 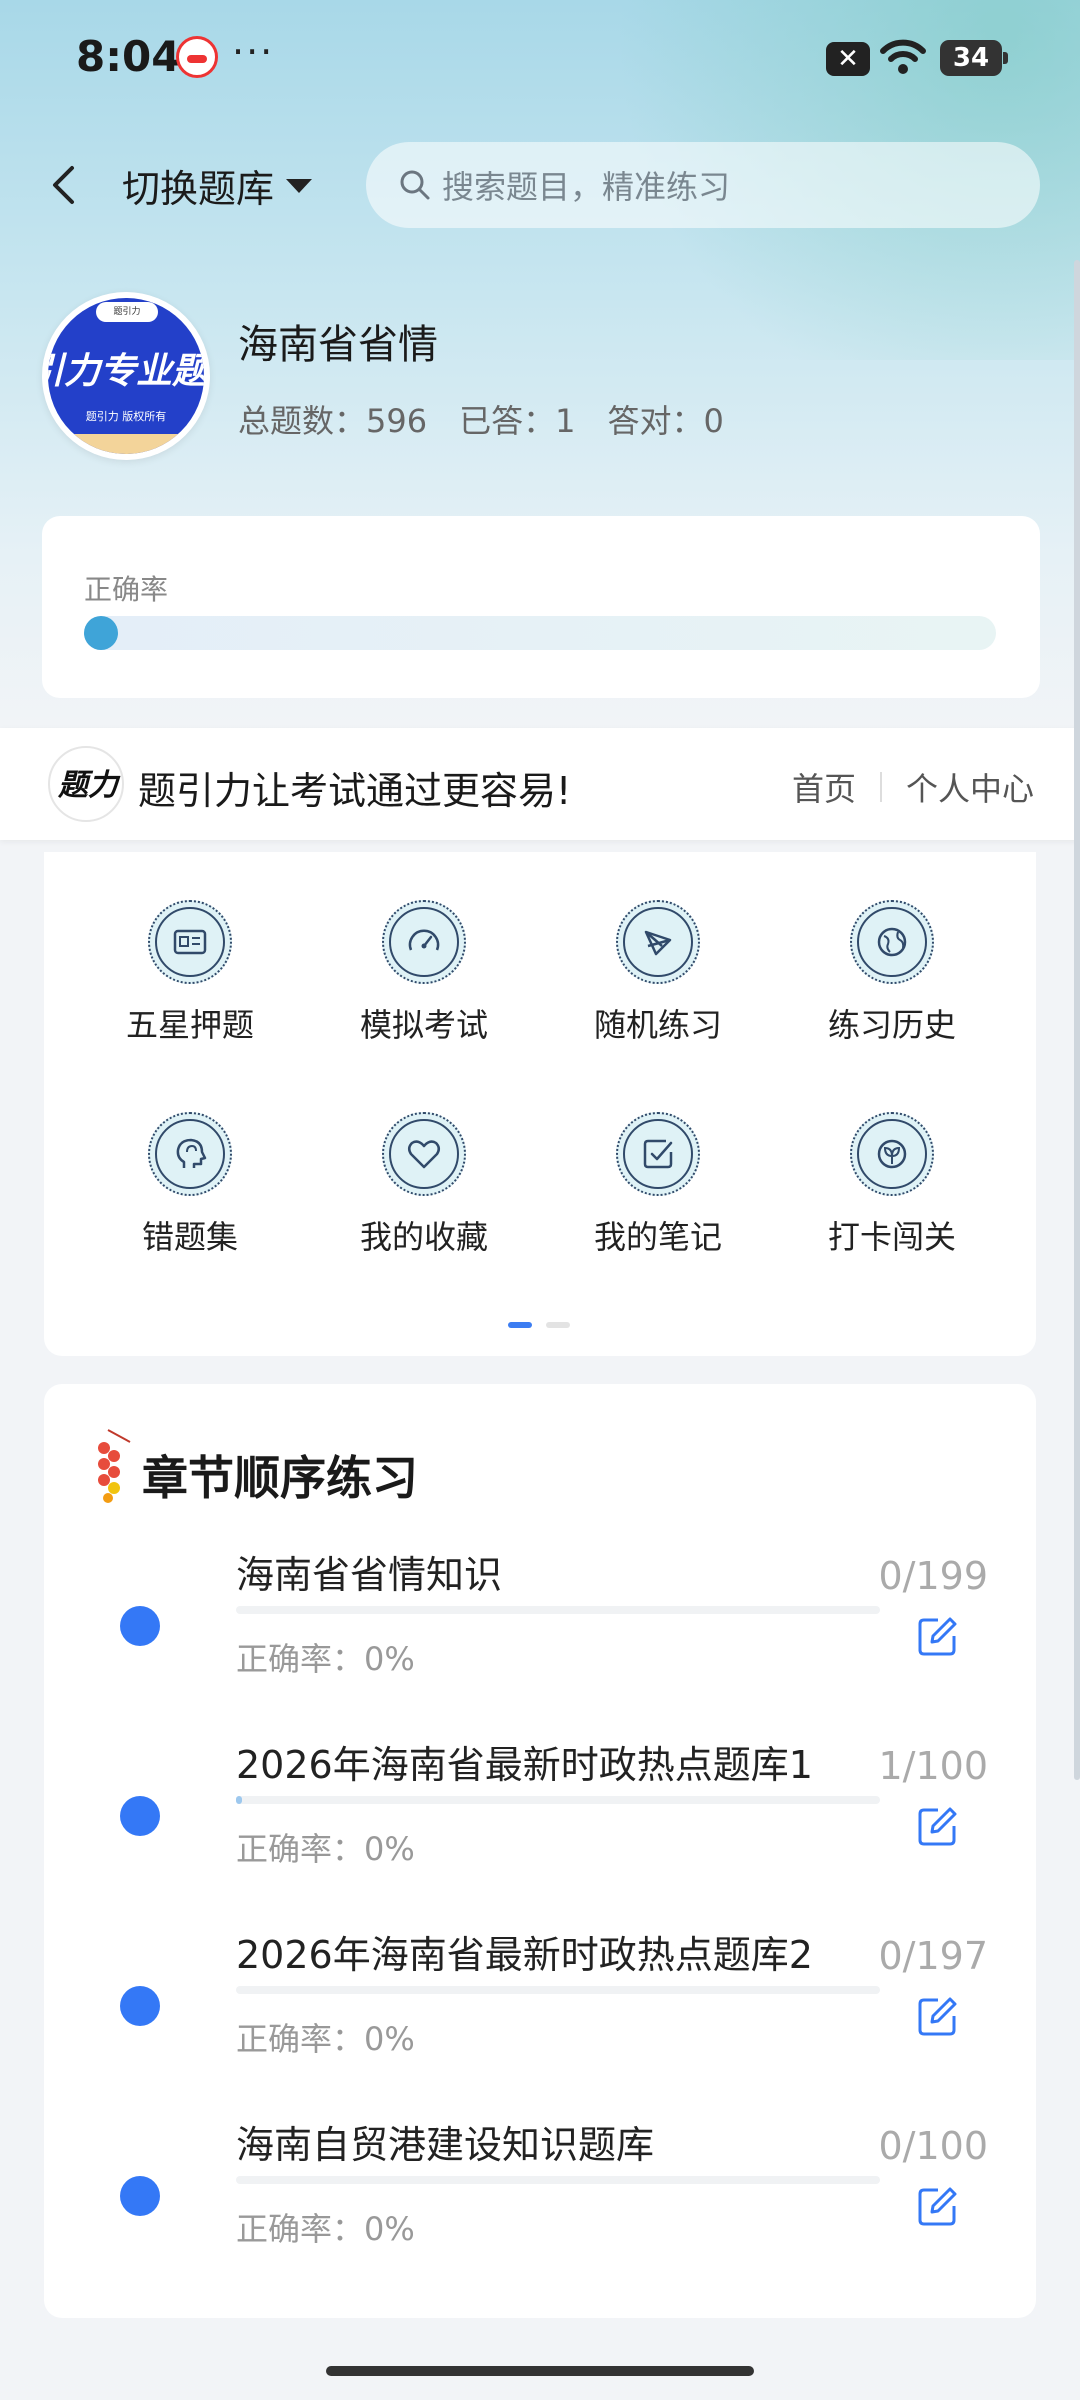 What do you see at coordinates (658, 1154) in the screenshot?
I see `note-check-icon` at bounding box center [658, 1154].